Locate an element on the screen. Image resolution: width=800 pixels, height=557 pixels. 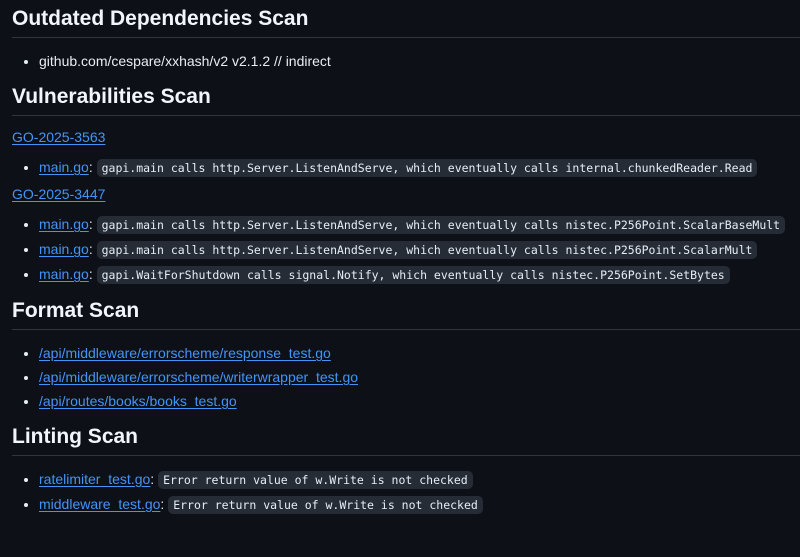
list-item: /api/routes/books/books_test.go is located at coordinates (419, 401).